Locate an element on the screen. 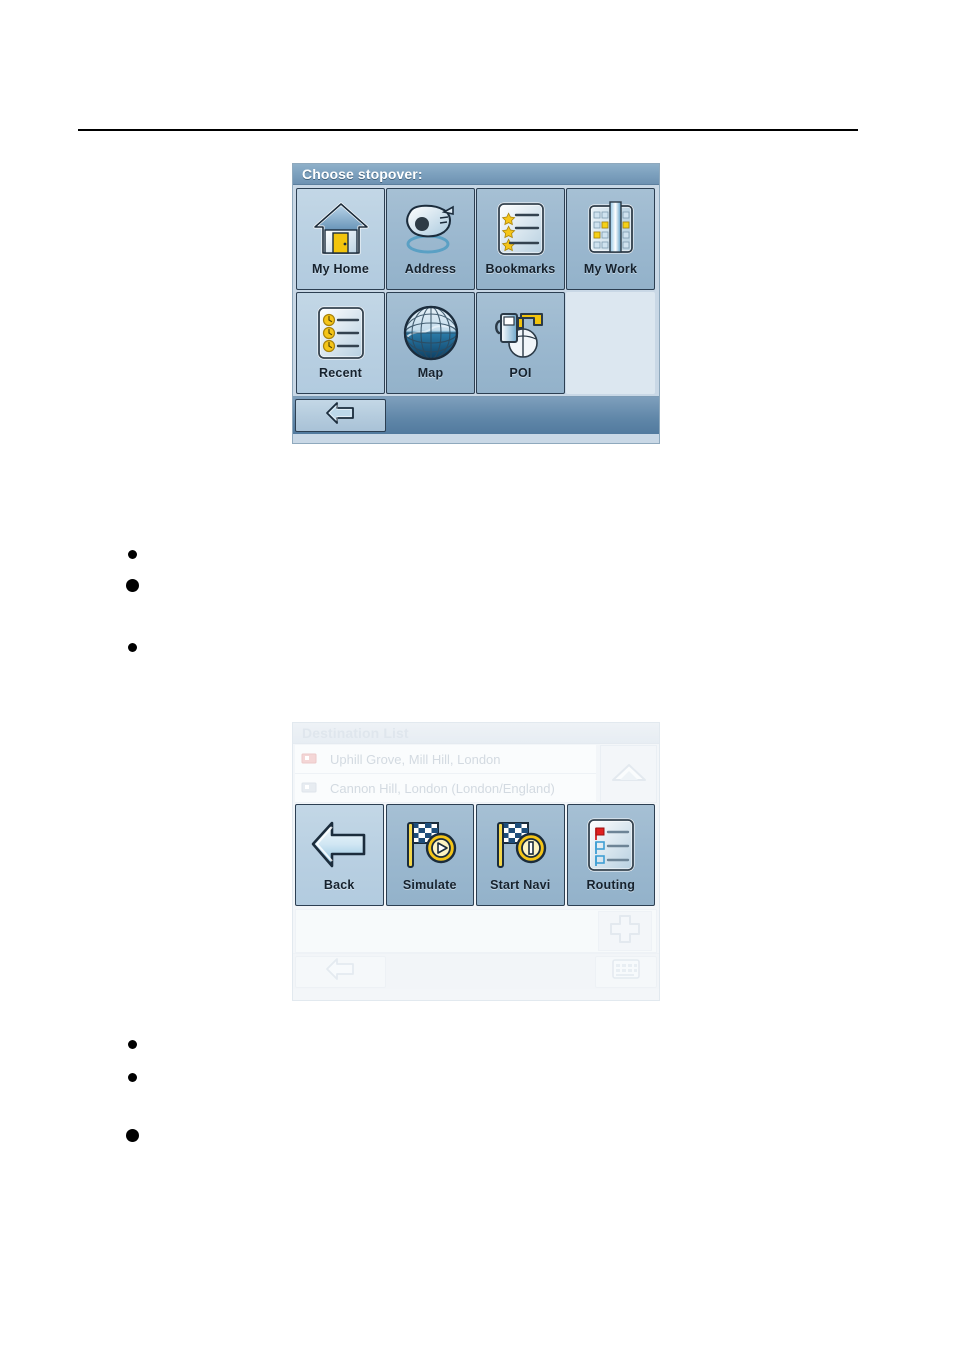  globe-icon is located at coordinates (431, 333).